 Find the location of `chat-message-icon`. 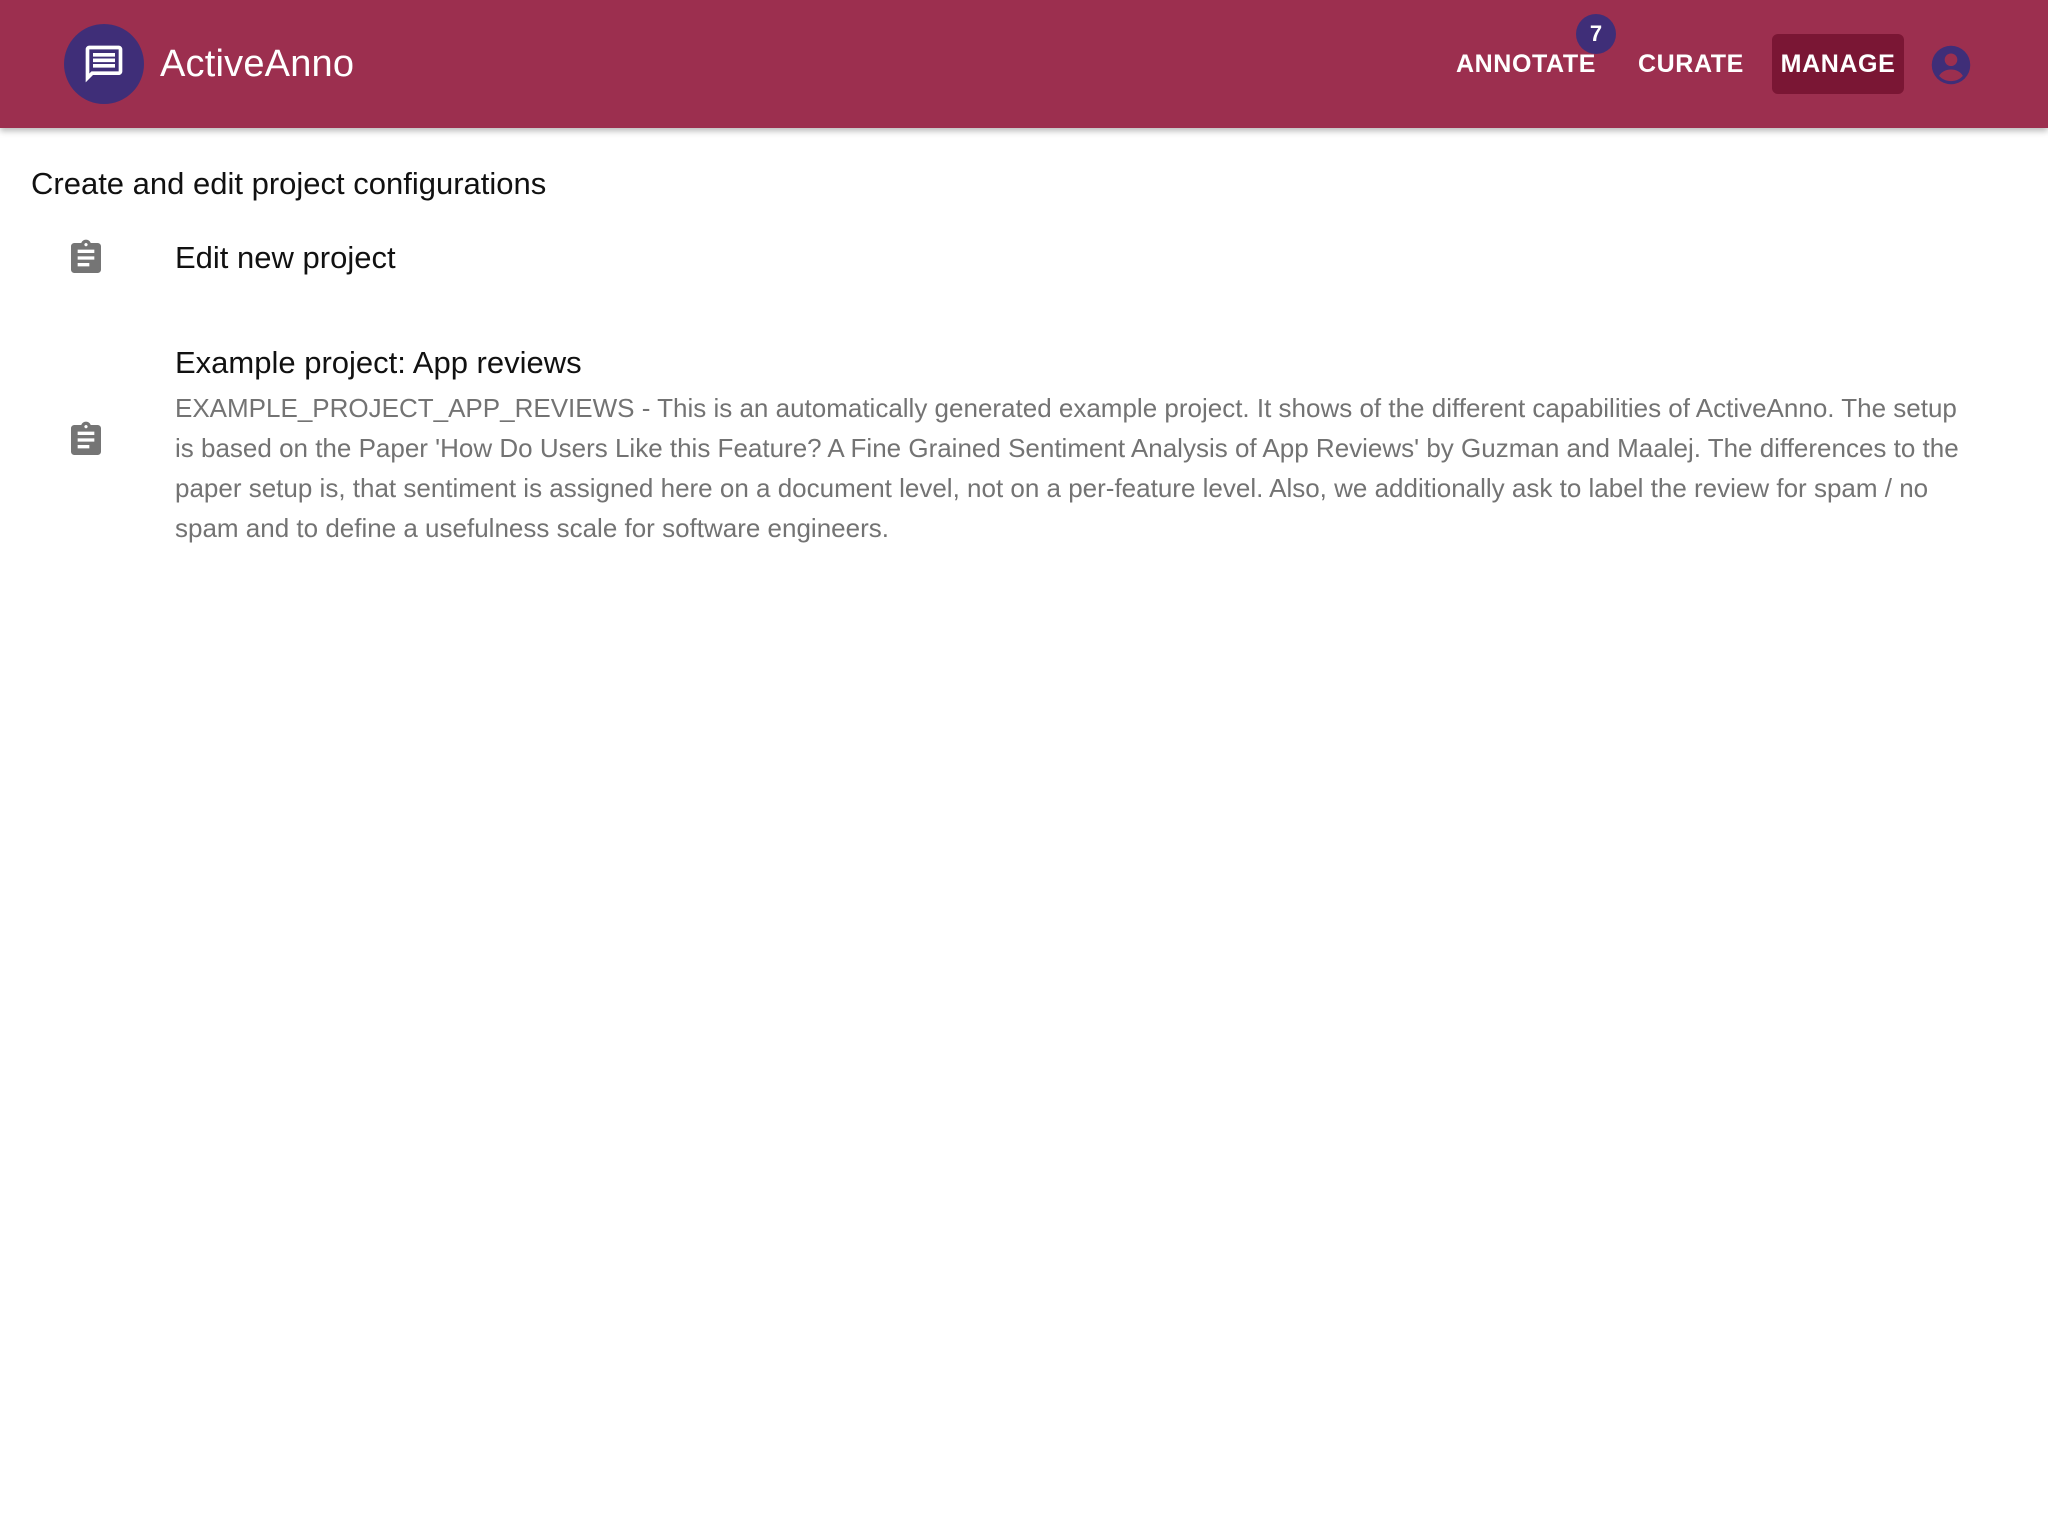

chat-message-icon is located at coordinates (104, 64).